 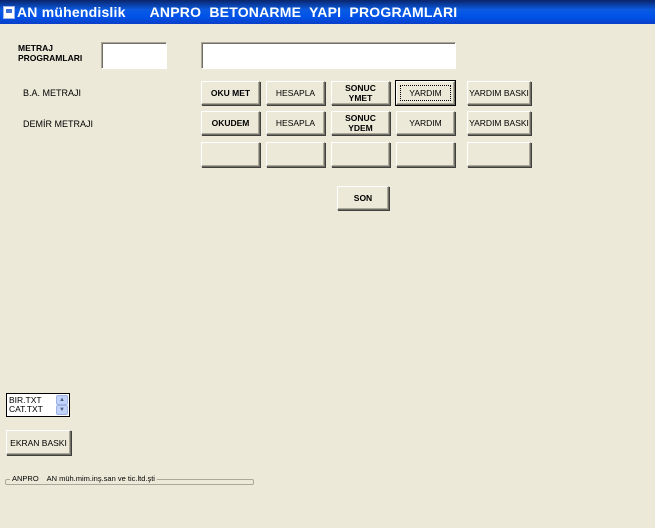 What do you see at coordinates (26, 409) in the screenshot?
I see `list-item: CAT.TXT` at bounding box center [26, 409].